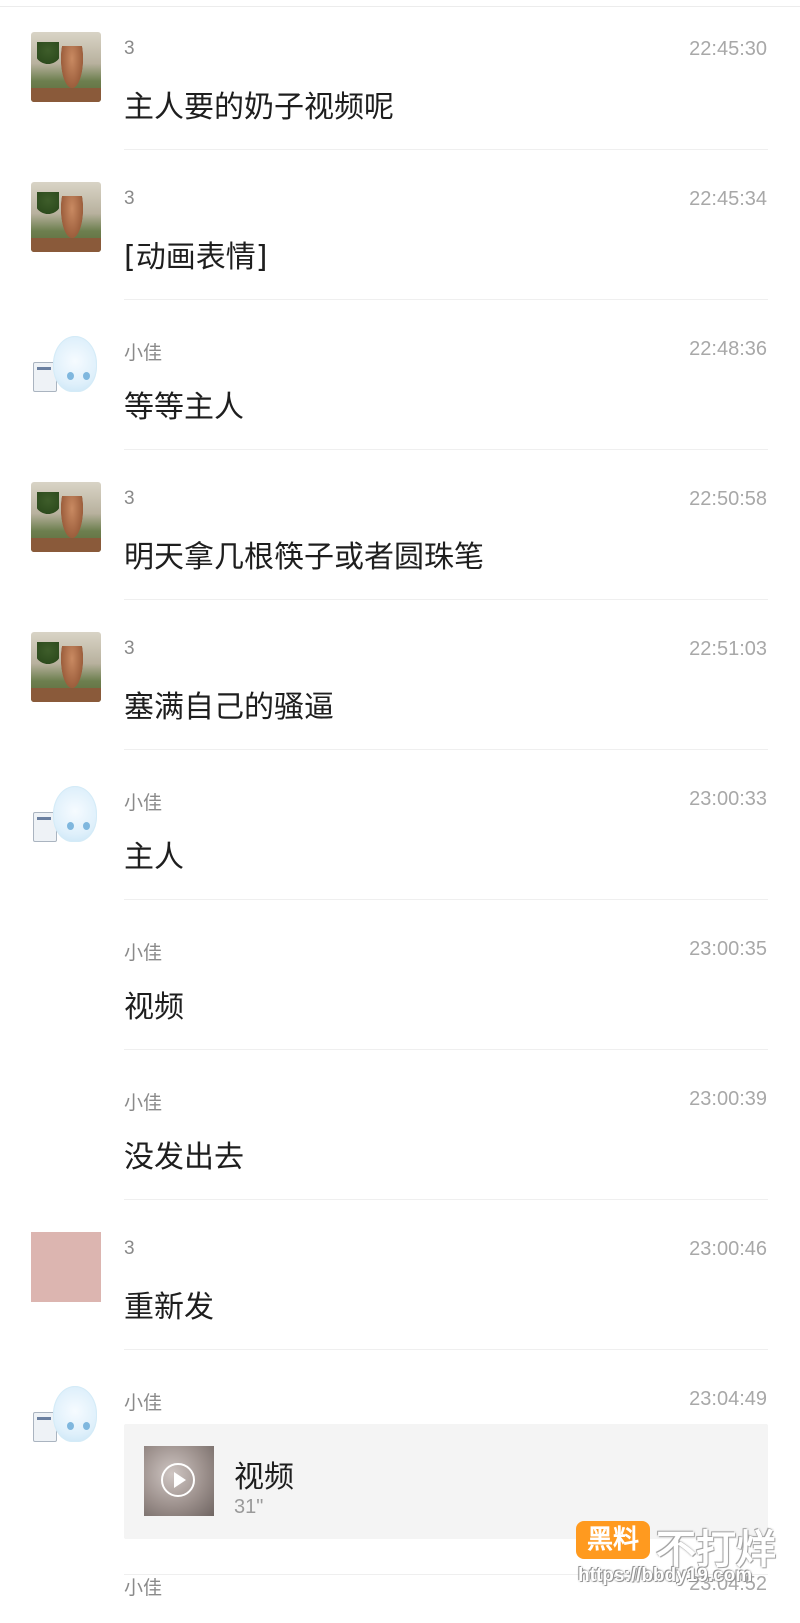  What do you see at coordinates (728, 649) in the screenshot?
I see `message-time: 22:51:03` at bounding box center [728, 649].